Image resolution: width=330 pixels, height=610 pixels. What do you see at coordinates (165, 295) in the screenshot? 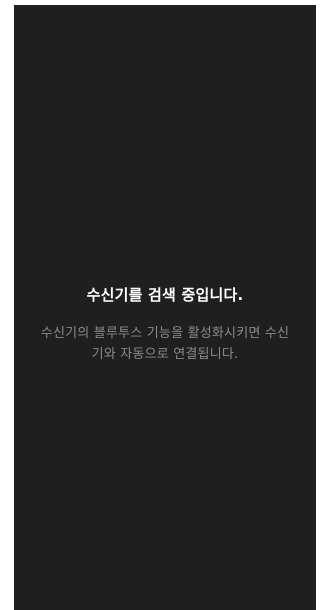
I see `search-status-title: 수신기를 검색 중입니다.` at bounding box center [165, 295].